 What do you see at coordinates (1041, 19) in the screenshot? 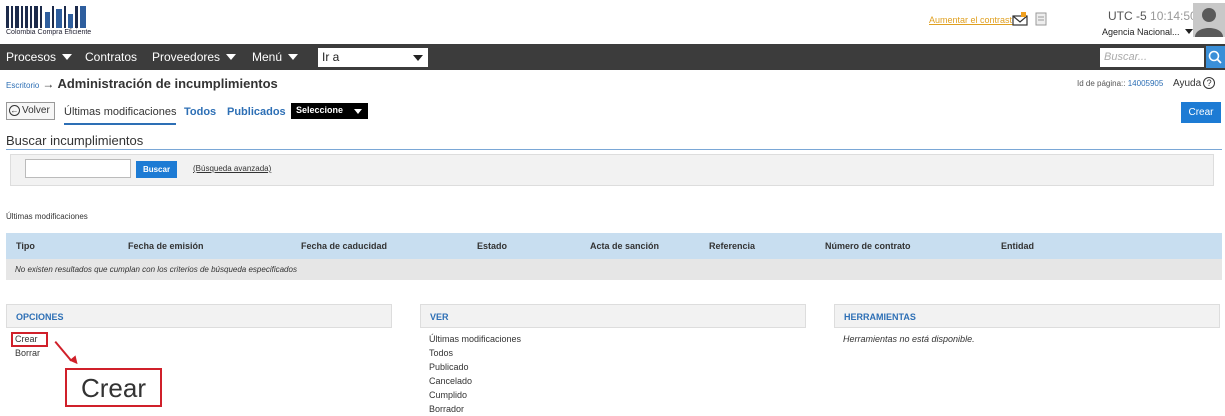
I see `document-icon` at bounding box center [1041, 19].